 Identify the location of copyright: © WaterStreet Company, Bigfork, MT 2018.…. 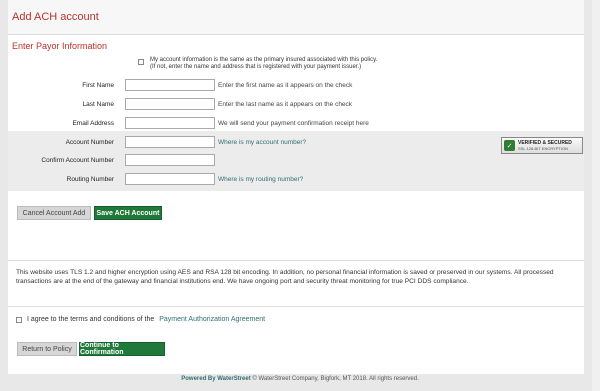
(335, 379).